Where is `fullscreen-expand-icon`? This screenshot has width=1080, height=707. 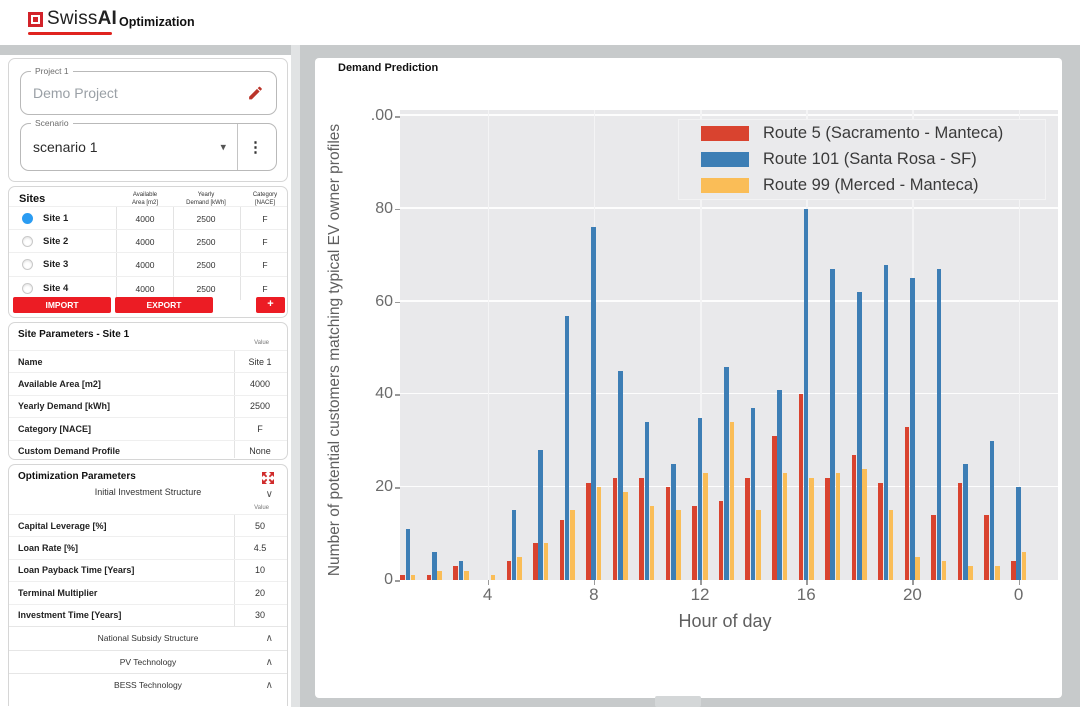
fullscreen-expand-icon is located at coordinates (268, 478).